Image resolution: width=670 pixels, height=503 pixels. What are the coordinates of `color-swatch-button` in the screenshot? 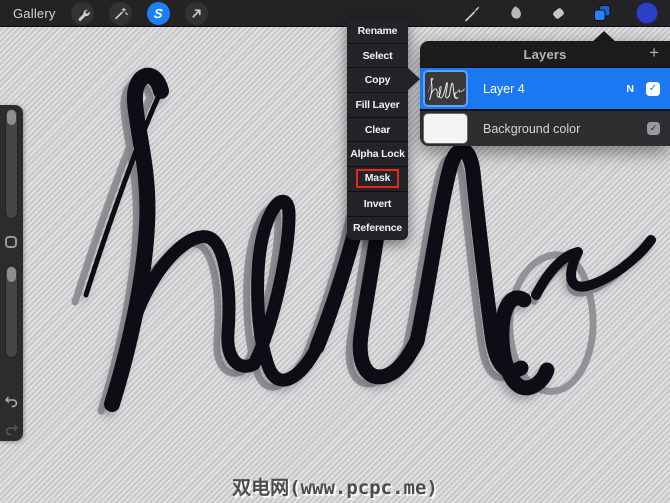 It's located at (647, 13).